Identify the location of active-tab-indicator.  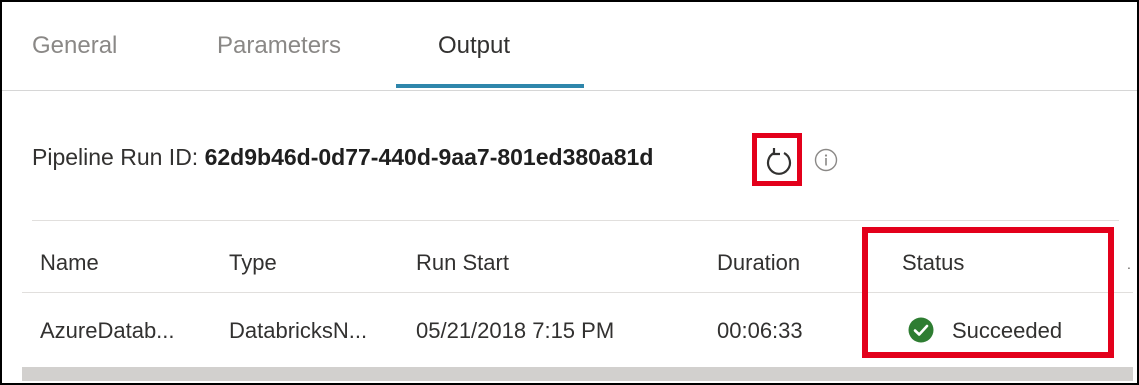
(490, 86).